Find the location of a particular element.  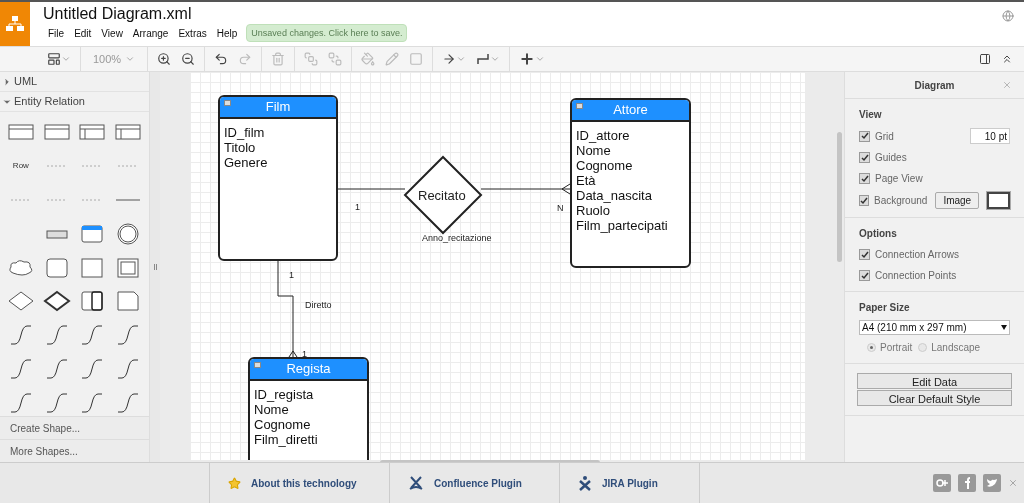

waypoint-icon is located at coordinates (483, 59).